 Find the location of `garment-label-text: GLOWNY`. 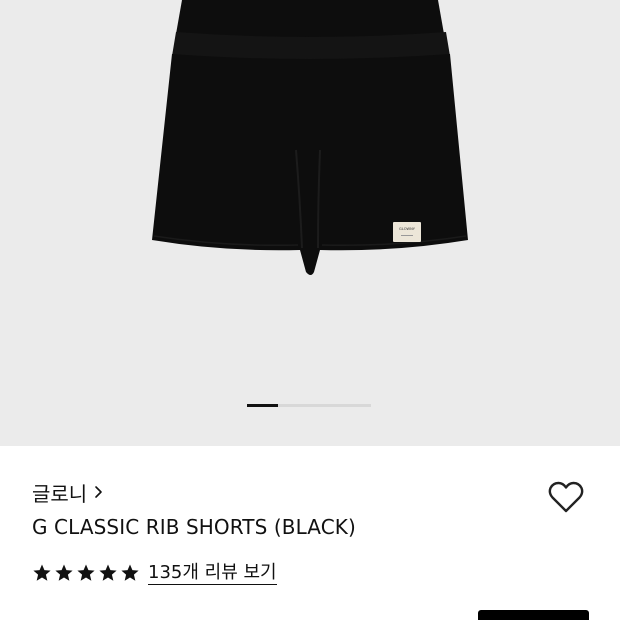

garment-label-text: GLOWNY is located at coordinates (407, 229).